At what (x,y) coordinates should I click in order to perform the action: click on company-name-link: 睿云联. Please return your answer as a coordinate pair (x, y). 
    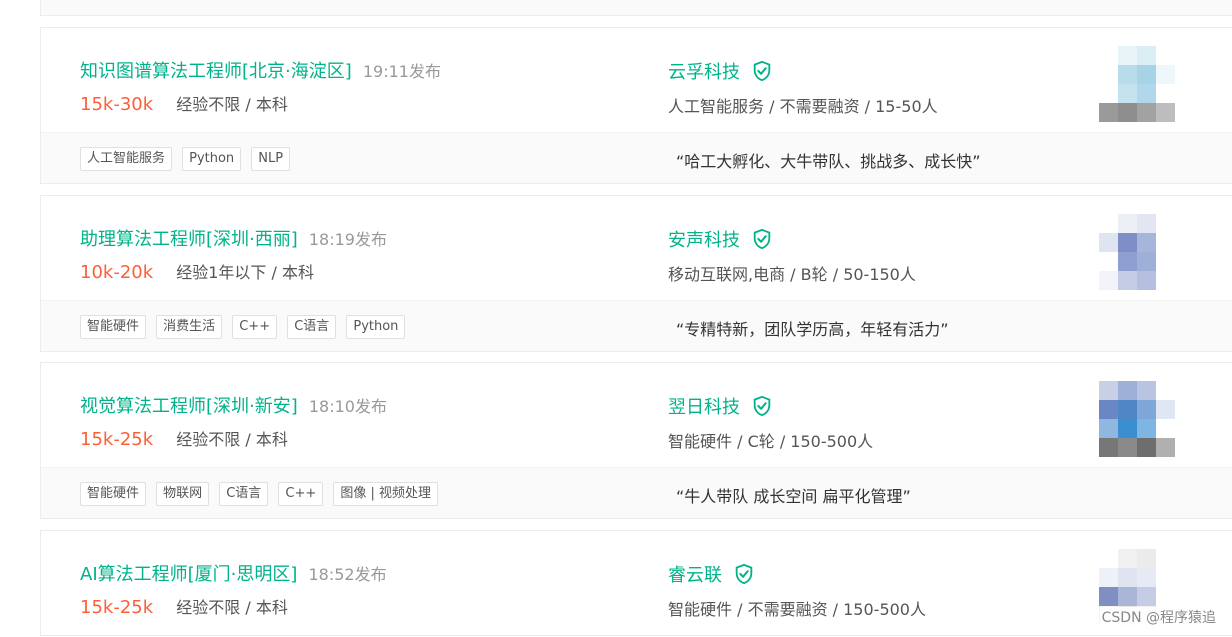
    Looking at the image, I should click on (695, 575).